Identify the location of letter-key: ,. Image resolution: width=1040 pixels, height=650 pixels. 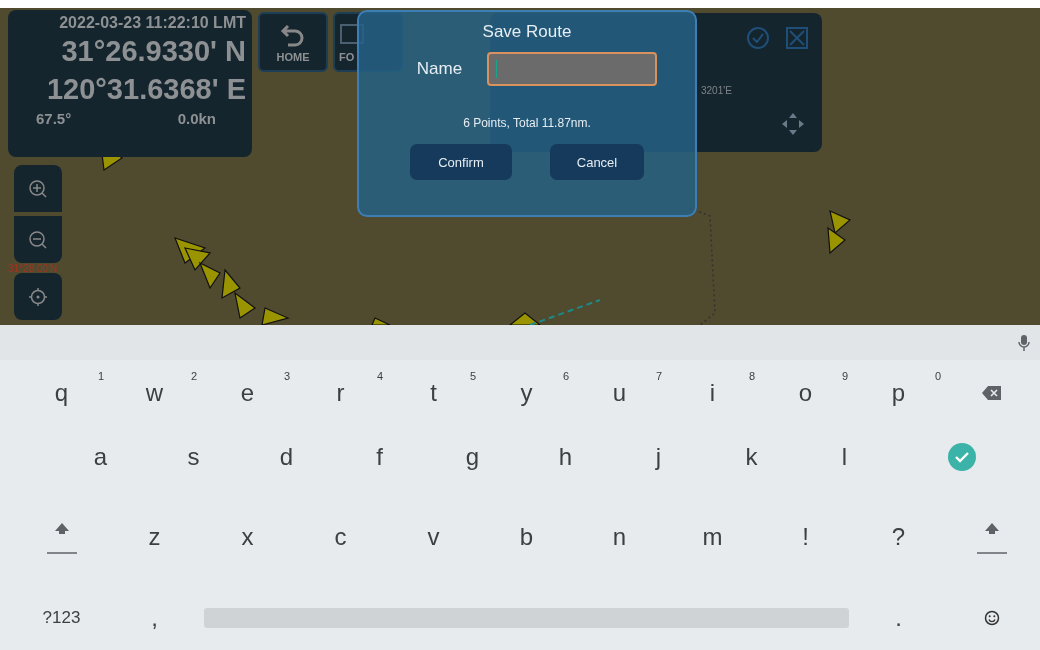
(154, 618).